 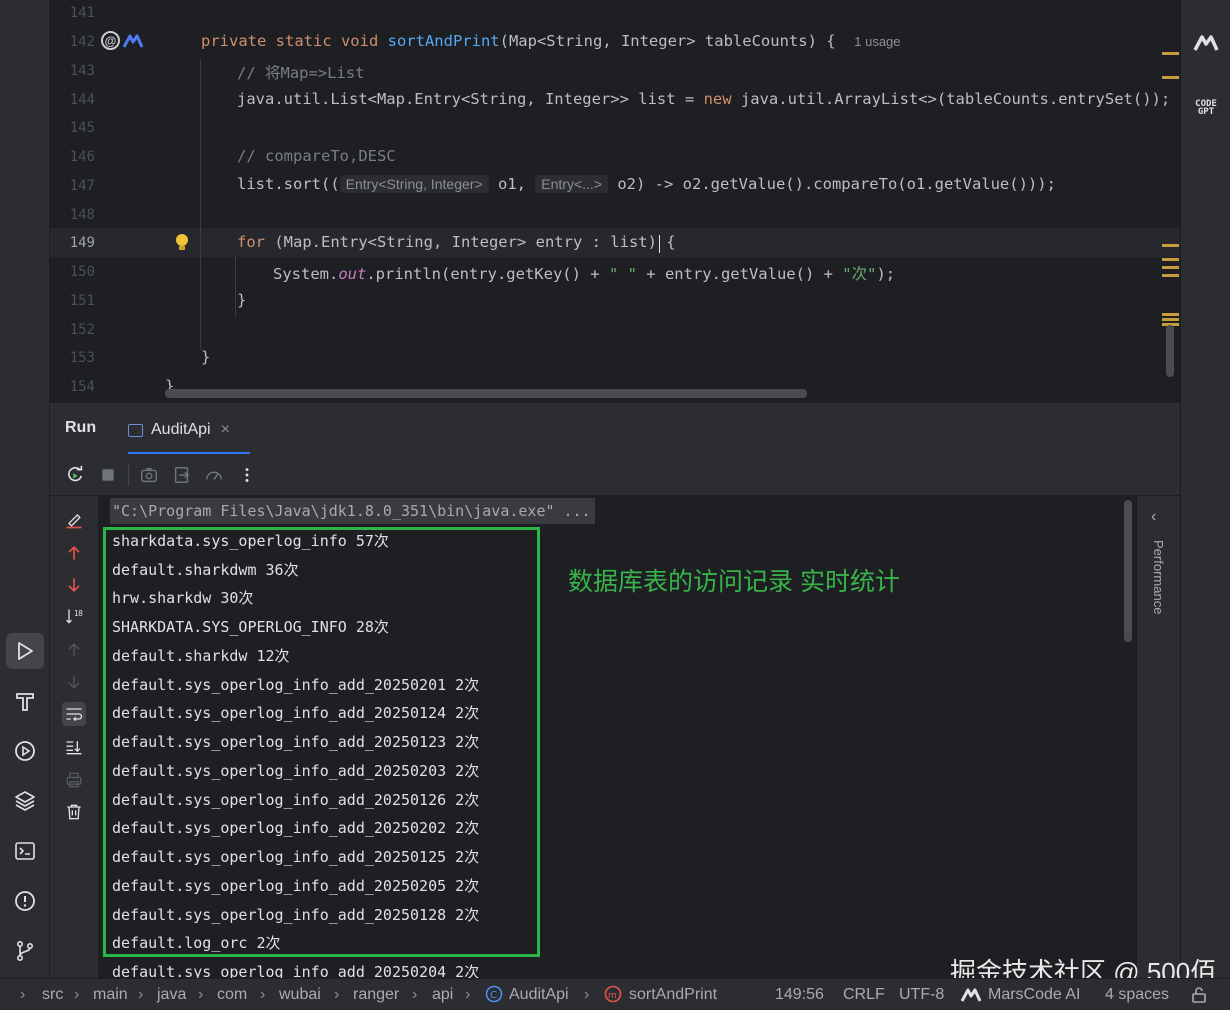 What do you see at coordinates (316, 156) in the screenshot?
I see `code-line-146: // compareTo,DESC` at bounding box center [316, 156].